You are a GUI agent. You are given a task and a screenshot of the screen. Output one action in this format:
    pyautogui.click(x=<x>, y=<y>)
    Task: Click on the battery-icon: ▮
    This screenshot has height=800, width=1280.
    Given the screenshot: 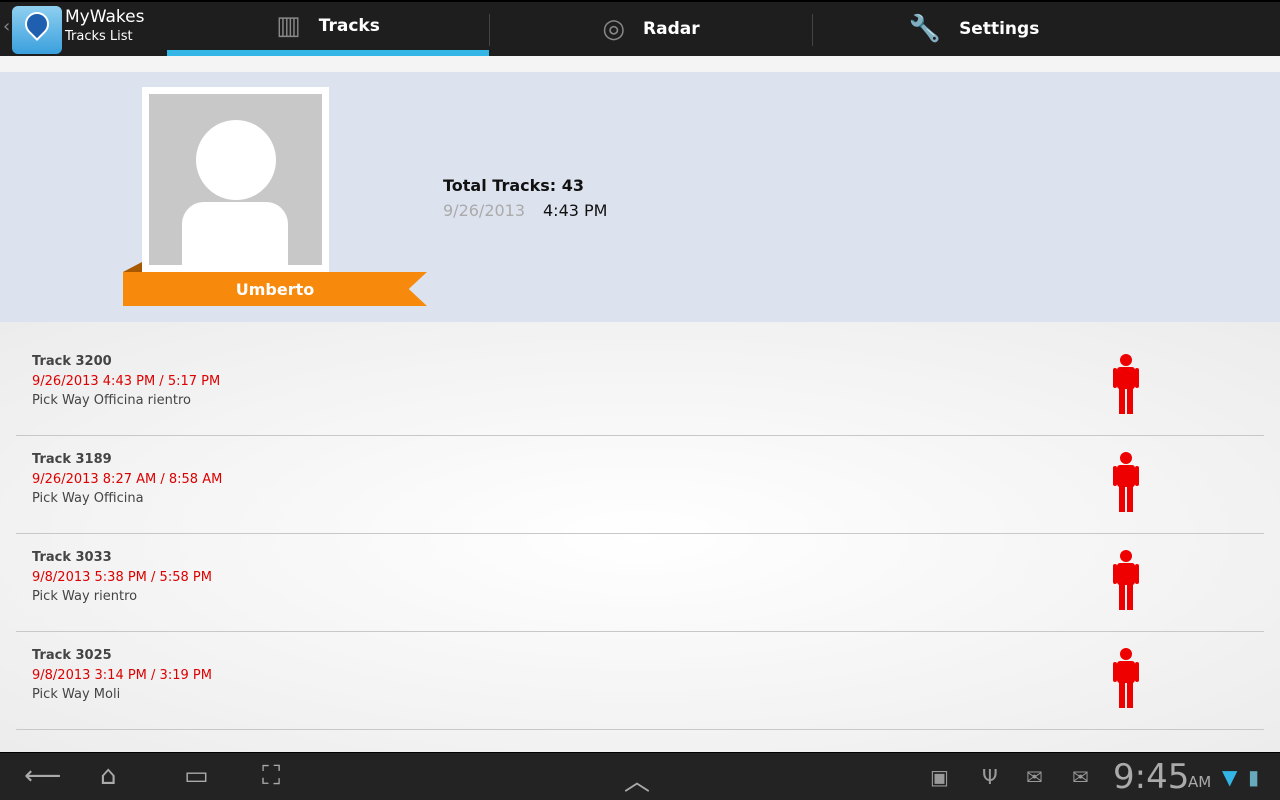 What is the action you would take?
    pyautogui.click(x=1254, y=777)
    